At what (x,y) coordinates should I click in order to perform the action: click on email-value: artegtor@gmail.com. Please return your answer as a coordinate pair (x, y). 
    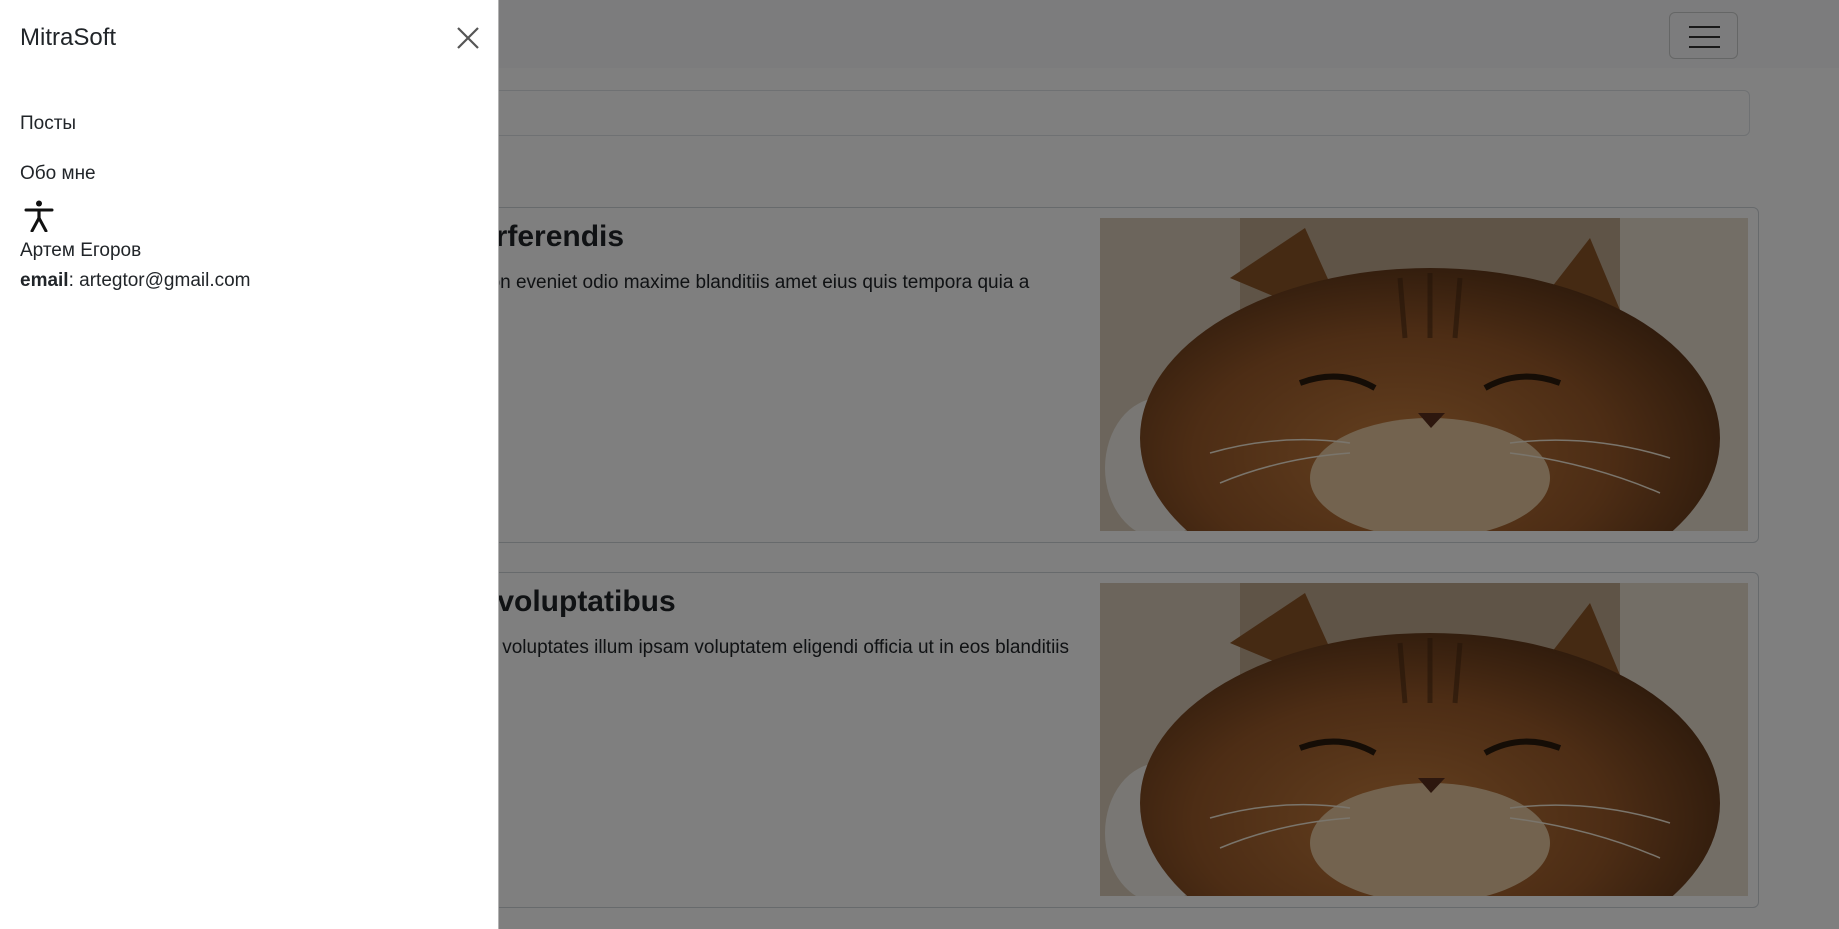
    Looking at the image, I should click on (165, 280).